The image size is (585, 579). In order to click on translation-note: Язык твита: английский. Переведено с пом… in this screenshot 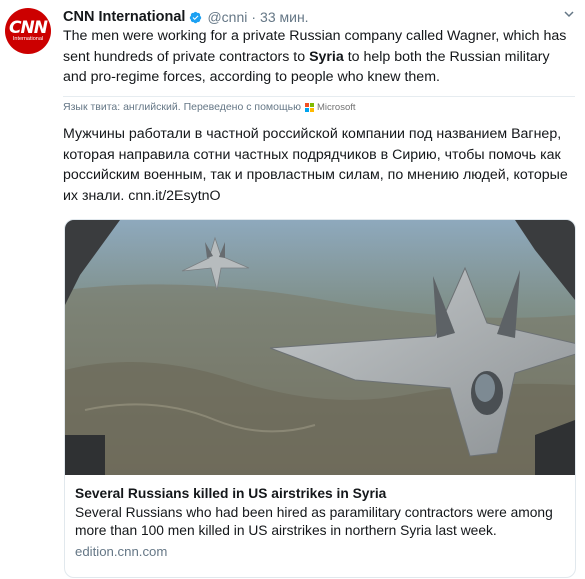, I will do `click(182, 107)`.